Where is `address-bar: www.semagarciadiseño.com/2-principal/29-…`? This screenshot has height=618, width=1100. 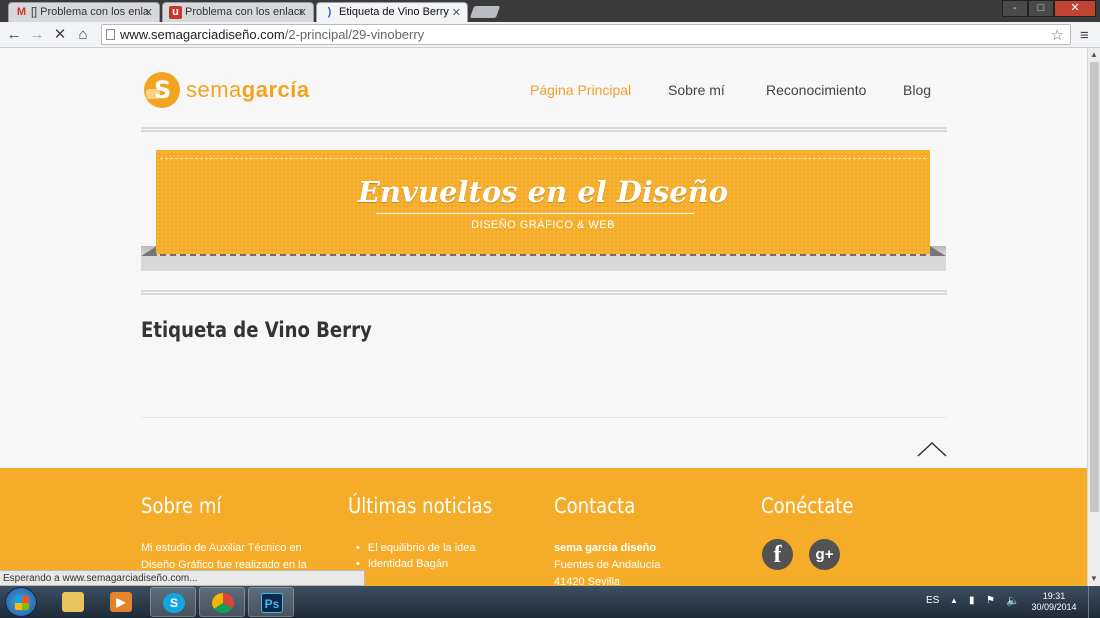 address-bar: www.semagarciadiseño.com/2-principal/29-… is located at coordinates (586, 34).